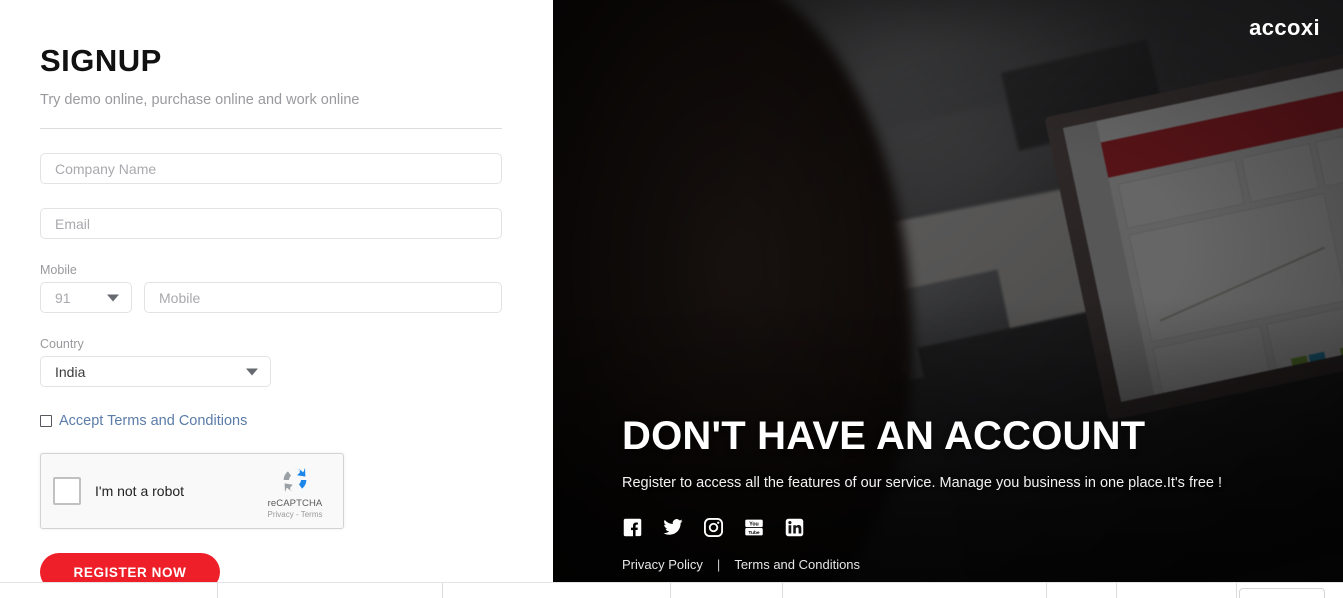 This screenshot has width=1343, height=598. I want to click on svg-text: Tube, so click(754, 533).